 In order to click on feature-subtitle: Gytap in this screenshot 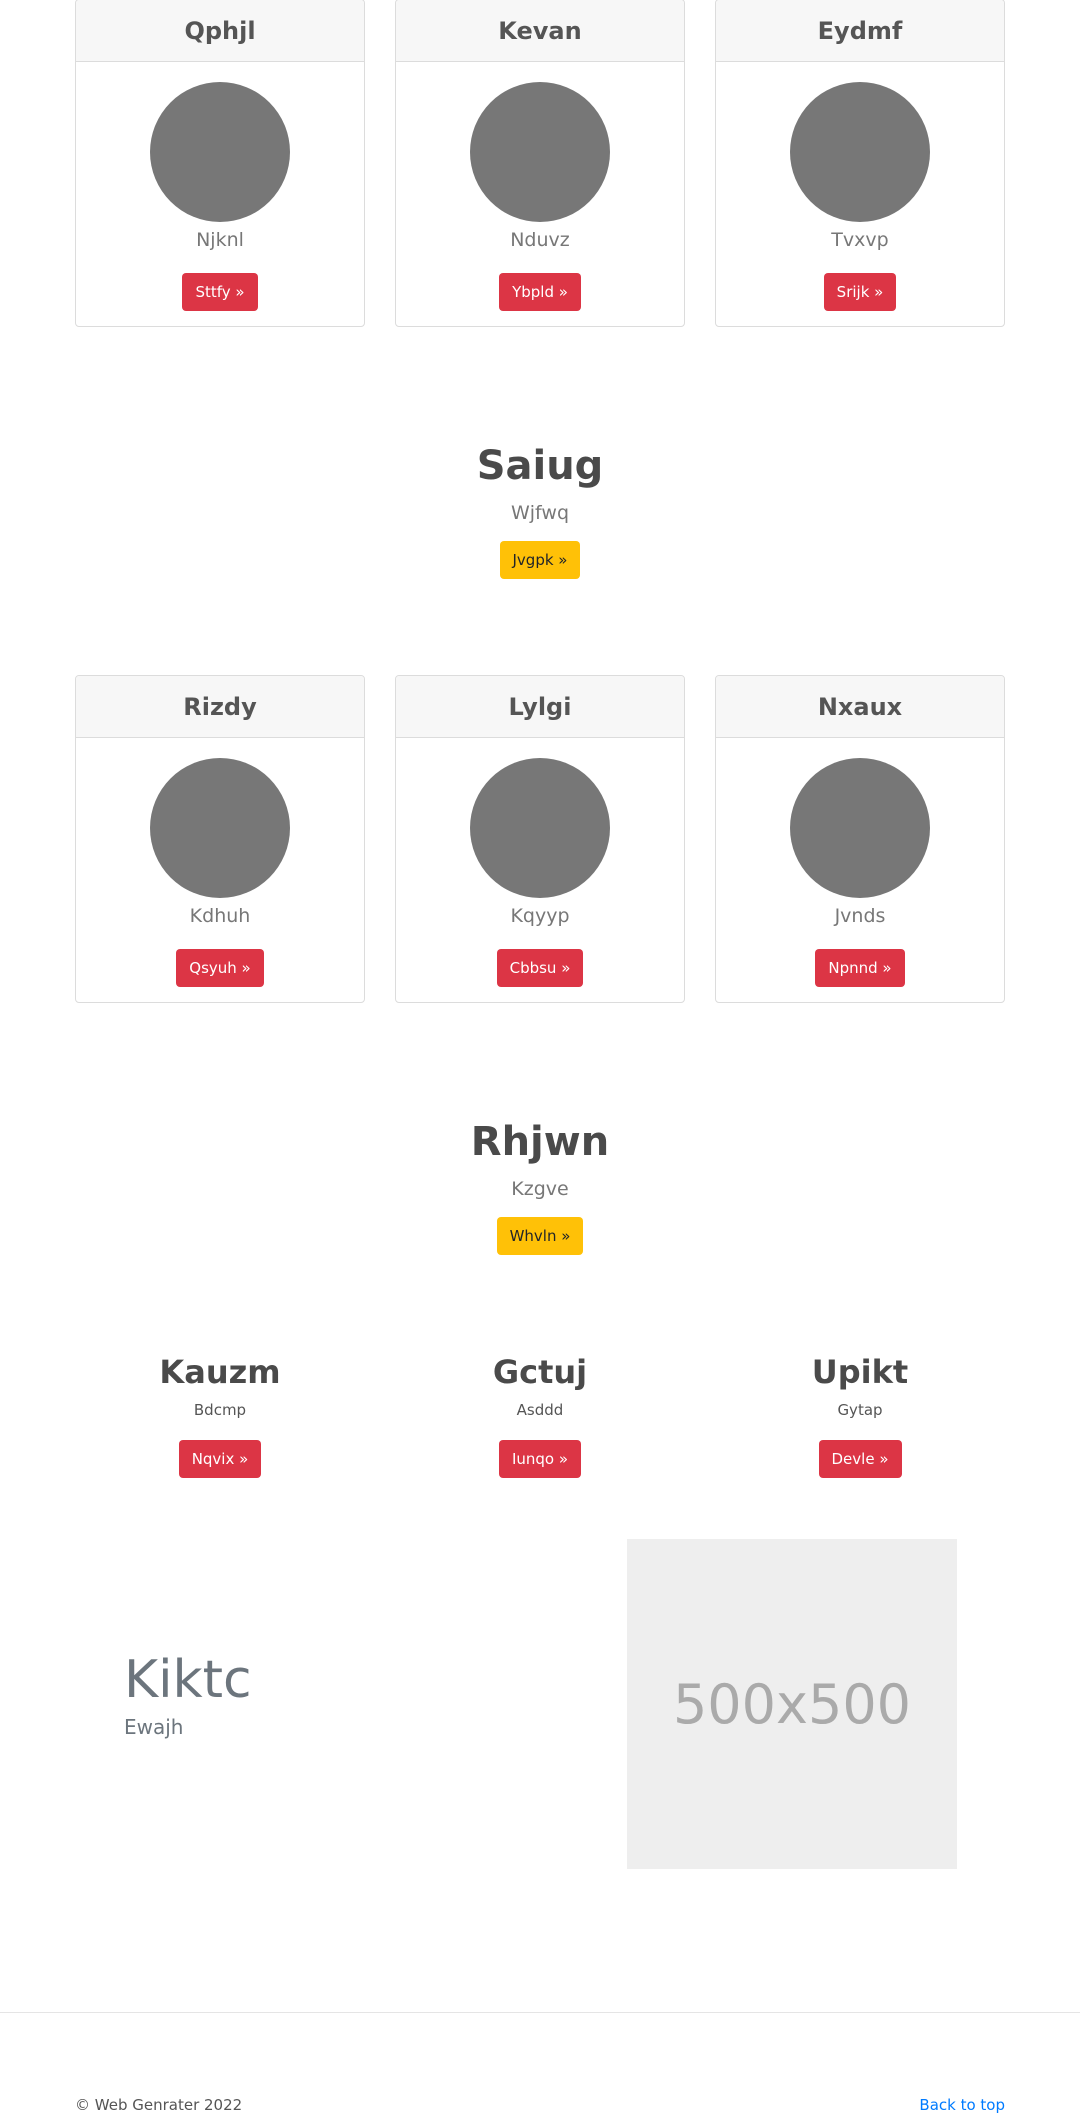, I will do `click(860, 1410)`.